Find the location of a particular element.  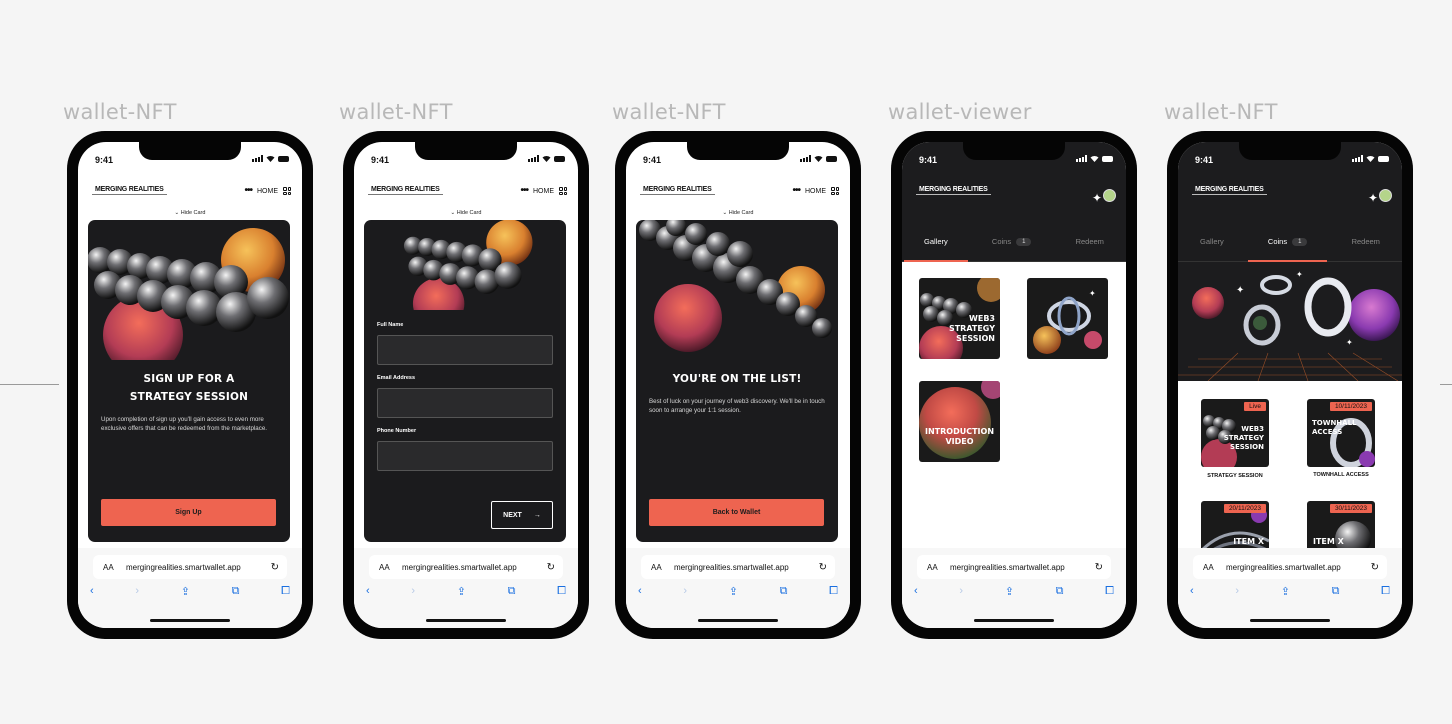

wallet-tabs: Gallery Coins 1 Redeem is located at coordinates (1290, 242).